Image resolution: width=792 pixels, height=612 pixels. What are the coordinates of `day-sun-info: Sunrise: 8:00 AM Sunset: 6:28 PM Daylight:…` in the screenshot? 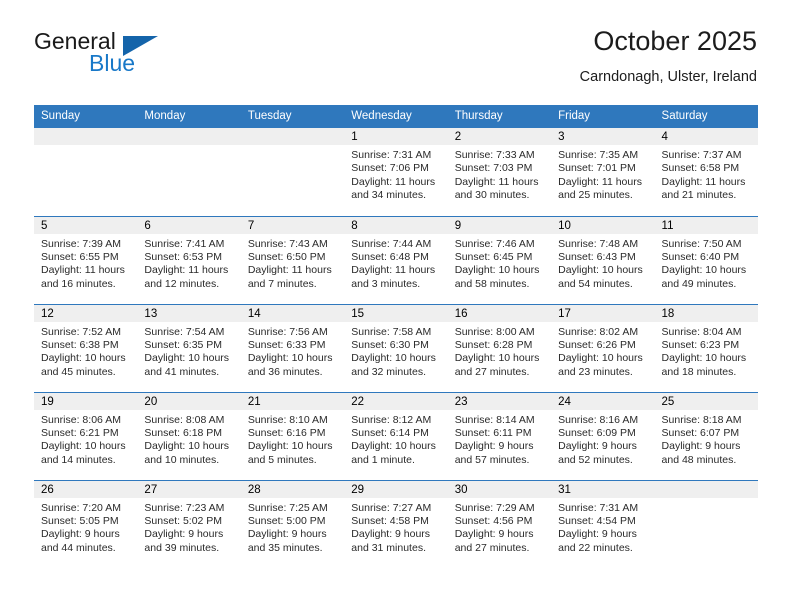 It's located at (499, 351).